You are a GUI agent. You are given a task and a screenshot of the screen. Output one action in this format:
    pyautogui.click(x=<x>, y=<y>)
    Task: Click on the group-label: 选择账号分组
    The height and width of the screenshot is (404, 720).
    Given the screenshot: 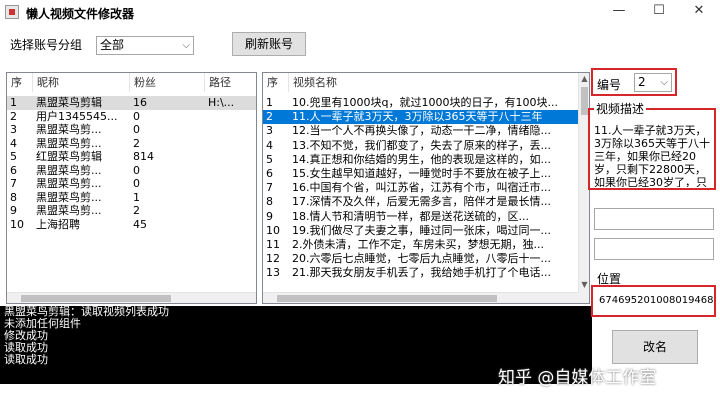 What is the action you would take?
    pyautogui.click(x=46, y=45)
    